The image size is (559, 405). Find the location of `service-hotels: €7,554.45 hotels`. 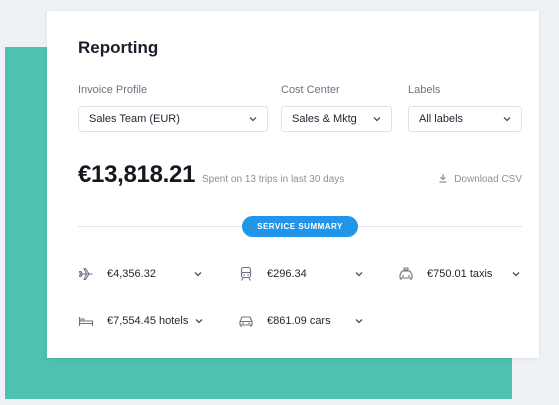

service-hotels: €7,554.45 hotels is located at coordinates (141, 321).